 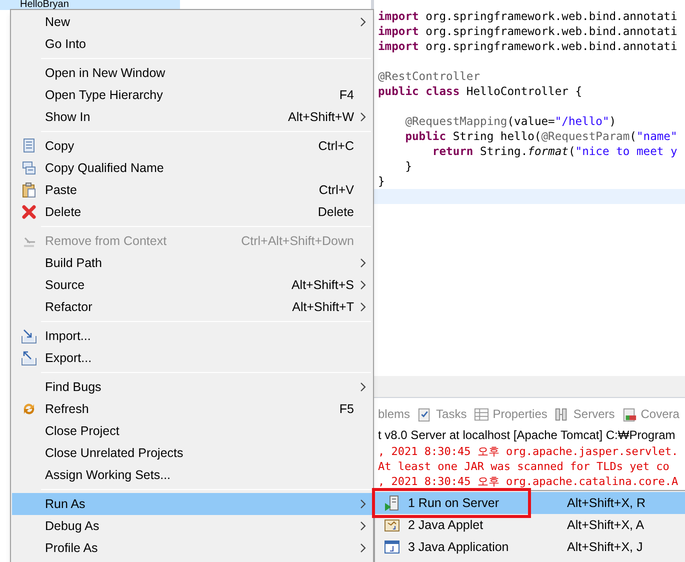 What do you see at coordinates (192, 263) in the screenshot?
I see `menu-item: Build Path` at bounding box center [192, 263].